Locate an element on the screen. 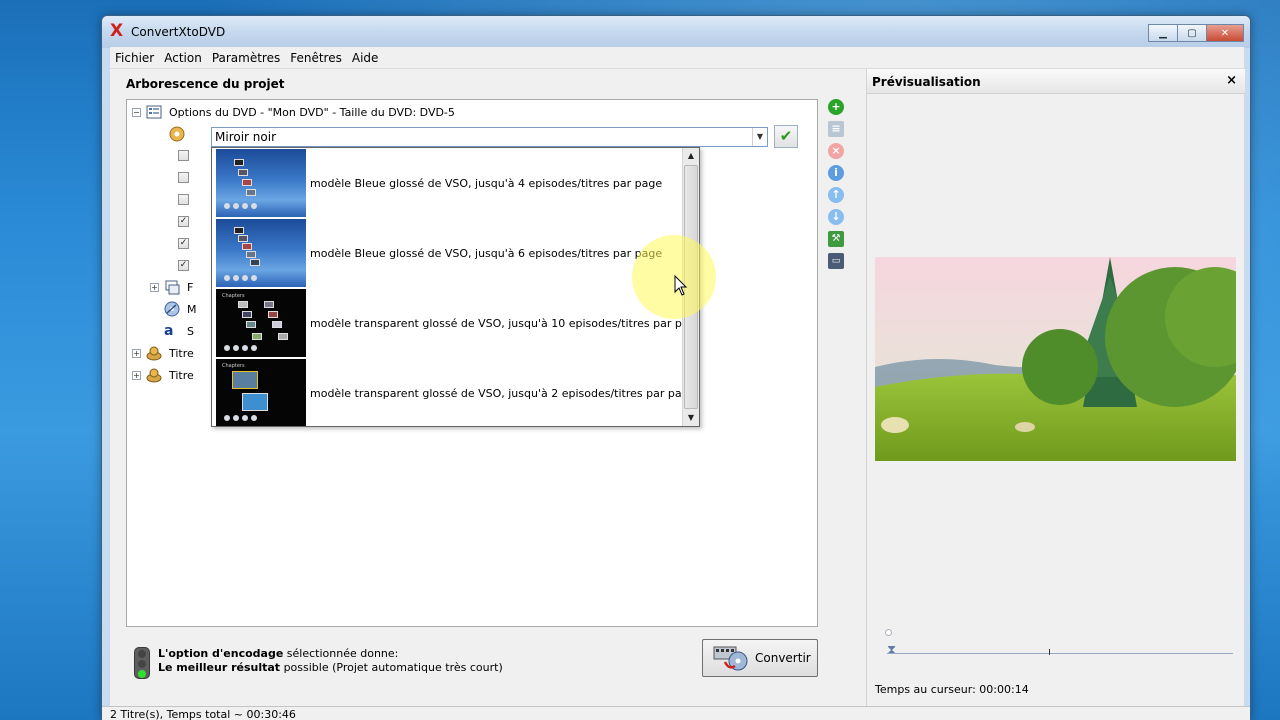 This screenshot has width=1280, height=720. timeline-marker-icon is located at coordinates (888, 632).